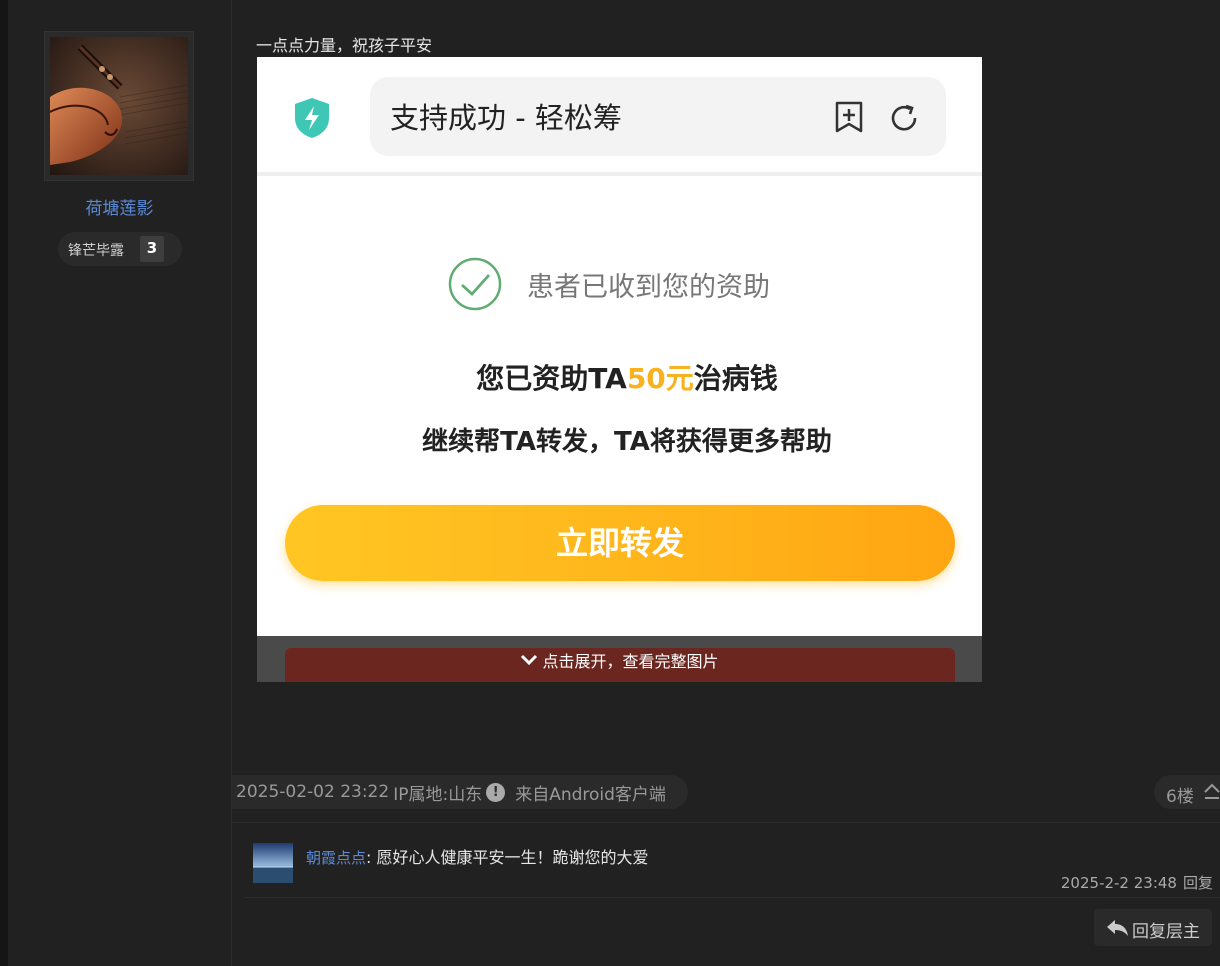 The width and height of the screenshot is (1220, 966). I want to click on author-avatar, so click(119, 106).